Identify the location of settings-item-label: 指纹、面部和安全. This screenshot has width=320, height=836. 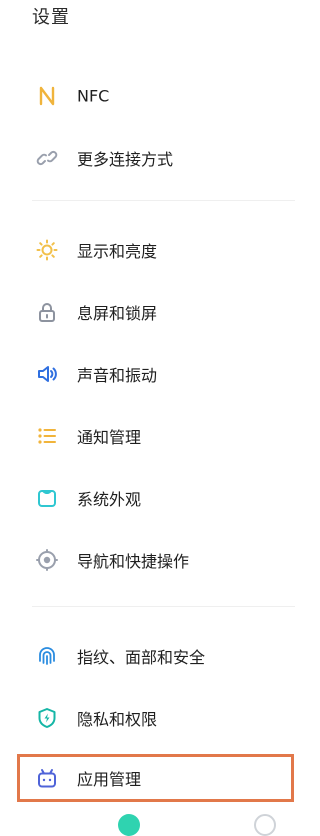
(141, 657).